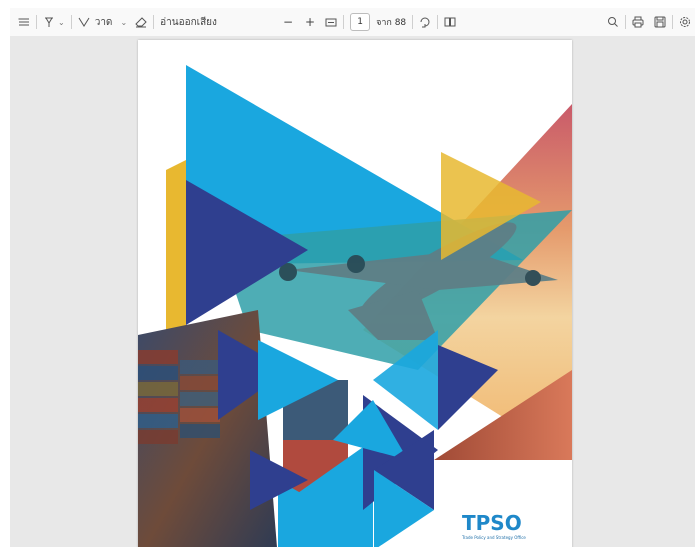 The image size is (697, 547). I want to click on highlight-icon, so click(49, 22).